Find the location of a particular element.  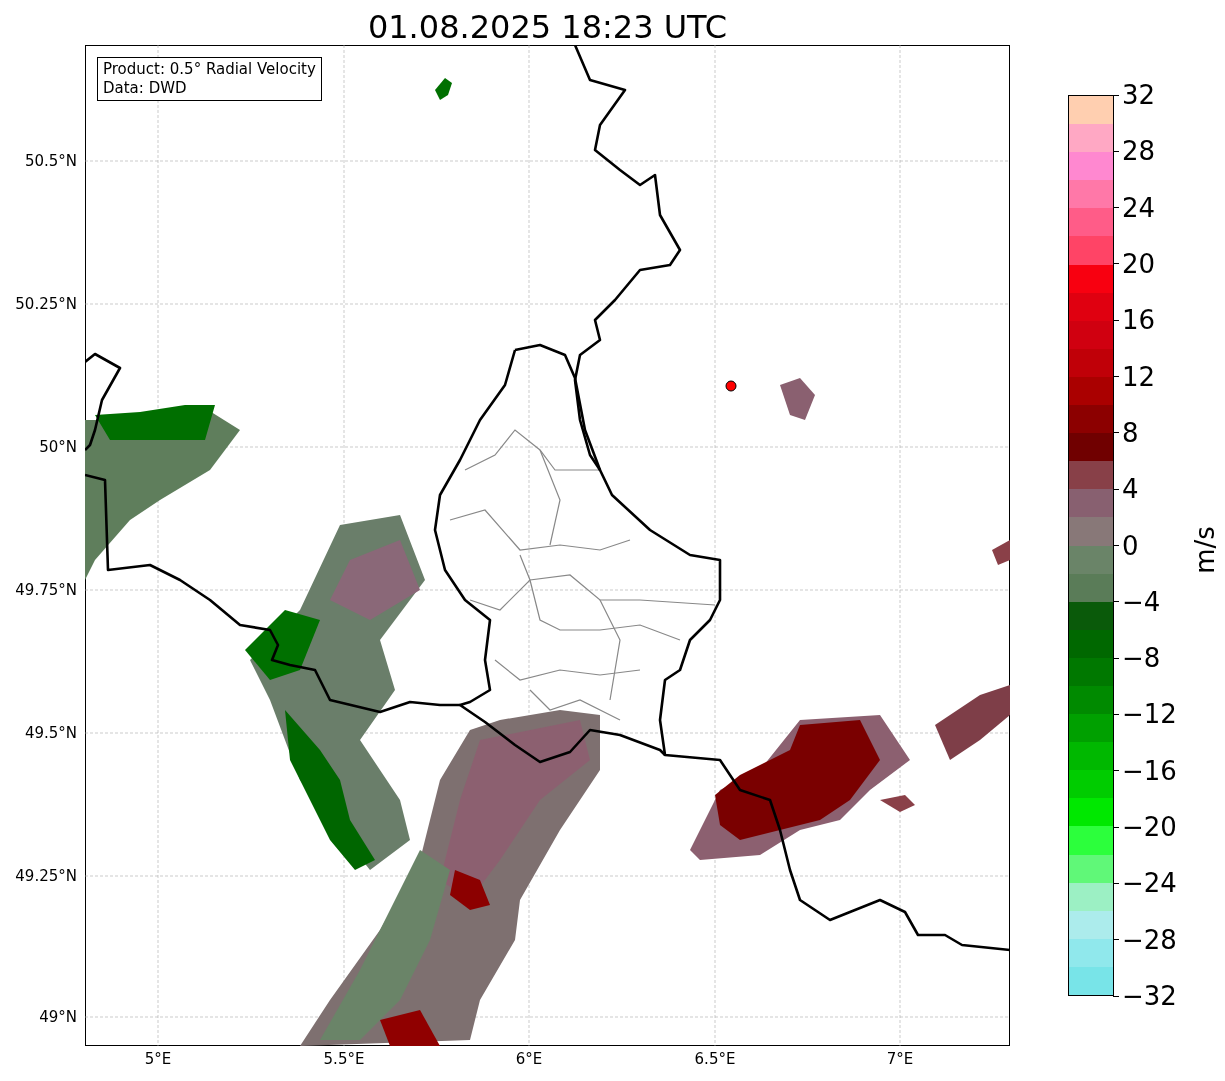

colorbar-tick-label: 8 is located at coordinates (1130, 432).